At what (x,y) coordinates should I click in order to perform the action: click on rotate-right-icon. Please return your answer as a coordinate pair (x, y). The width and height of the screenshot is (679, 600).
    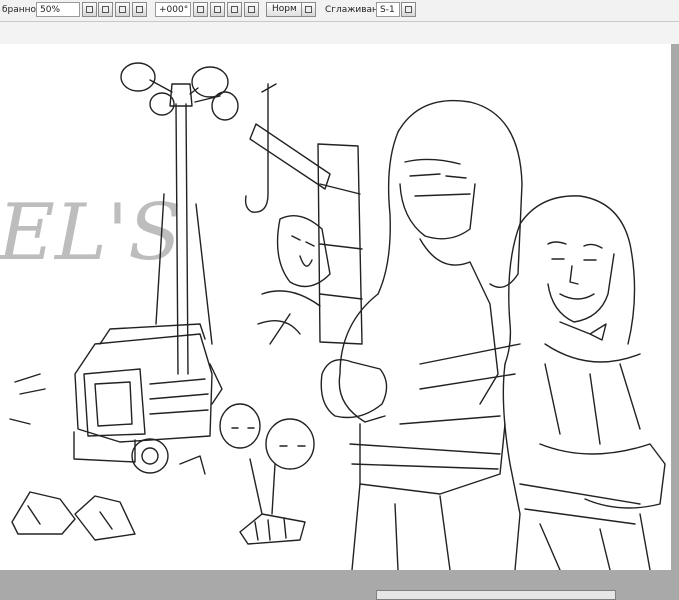
    Looking at the image, I should click on (234, 9).